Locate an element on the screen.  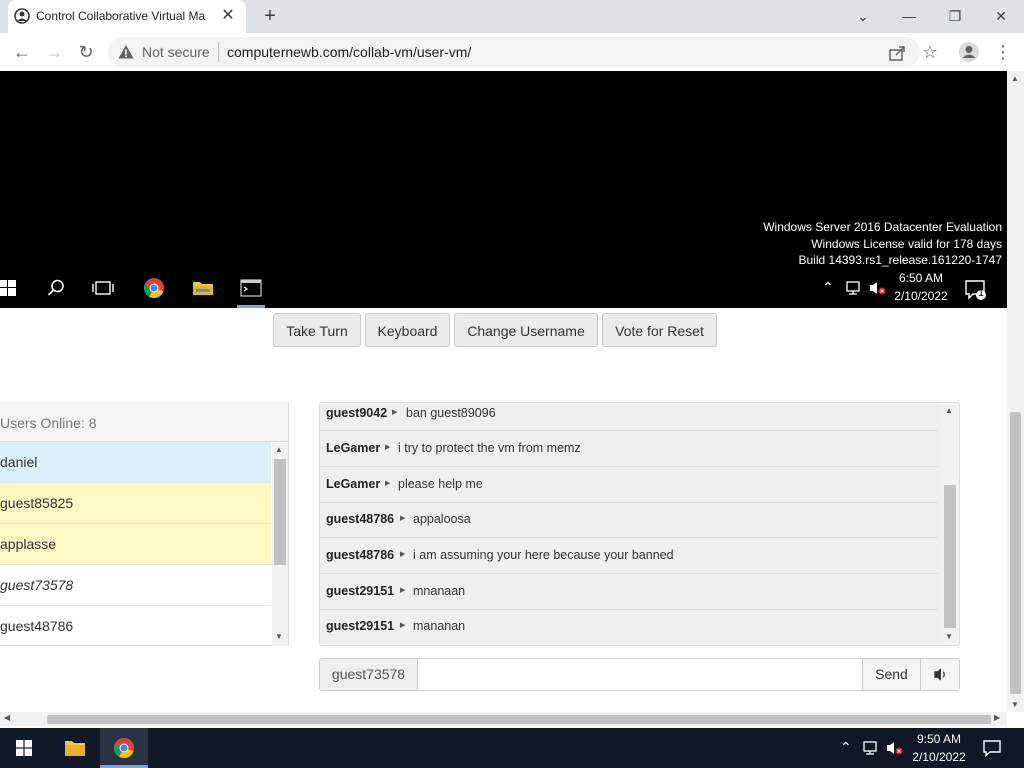
send-button: Send is located at coordinates (891, 674).